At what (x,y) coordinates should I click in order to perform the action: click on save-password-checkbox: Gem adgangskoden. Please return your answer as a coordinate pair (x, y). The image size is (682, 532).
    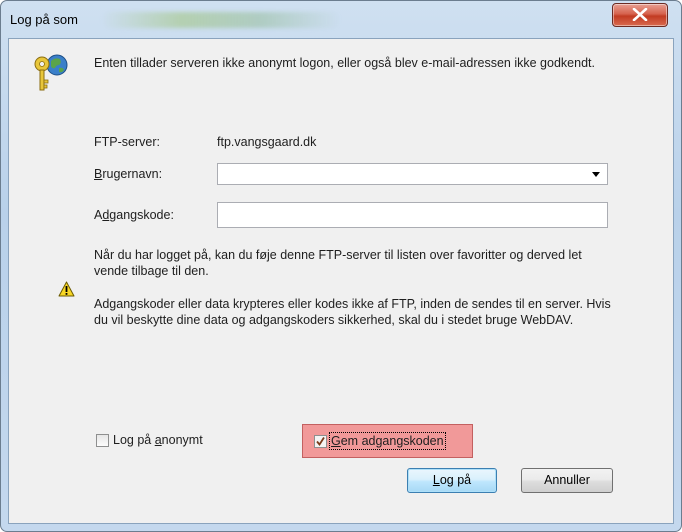
    Looking at the image, I should click on (380, 441).